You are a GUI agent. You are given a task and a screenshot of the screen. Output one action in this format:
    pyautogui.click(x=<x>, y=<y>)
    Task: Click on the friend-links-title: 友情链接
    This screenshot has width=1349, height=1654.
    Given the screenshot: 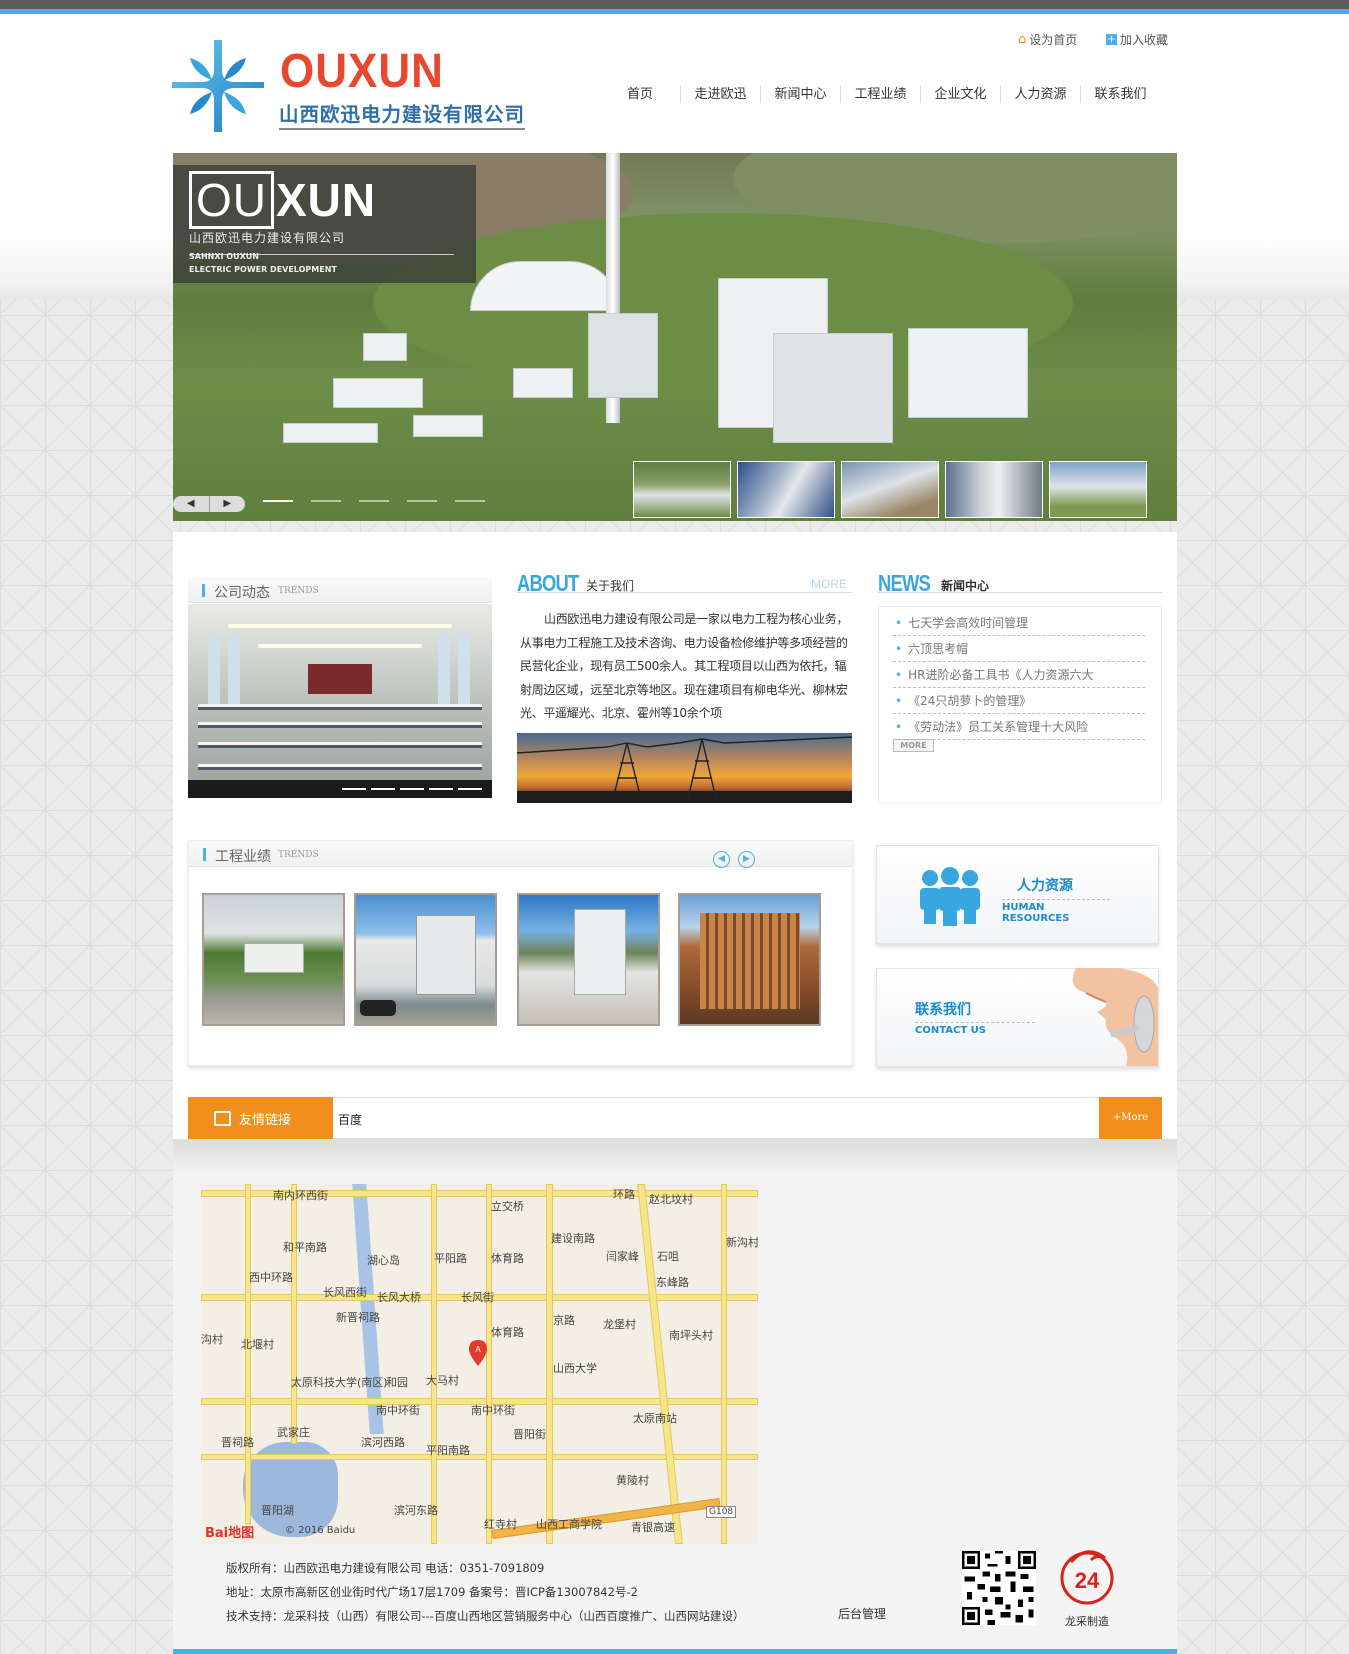 What is the action you would take?
    pyautogui.click(x=265, y=1120)
    